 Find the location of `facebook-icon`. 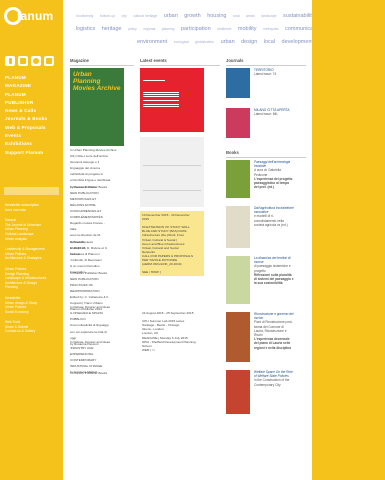

facebook-icon is located at coordinates (10, 61).